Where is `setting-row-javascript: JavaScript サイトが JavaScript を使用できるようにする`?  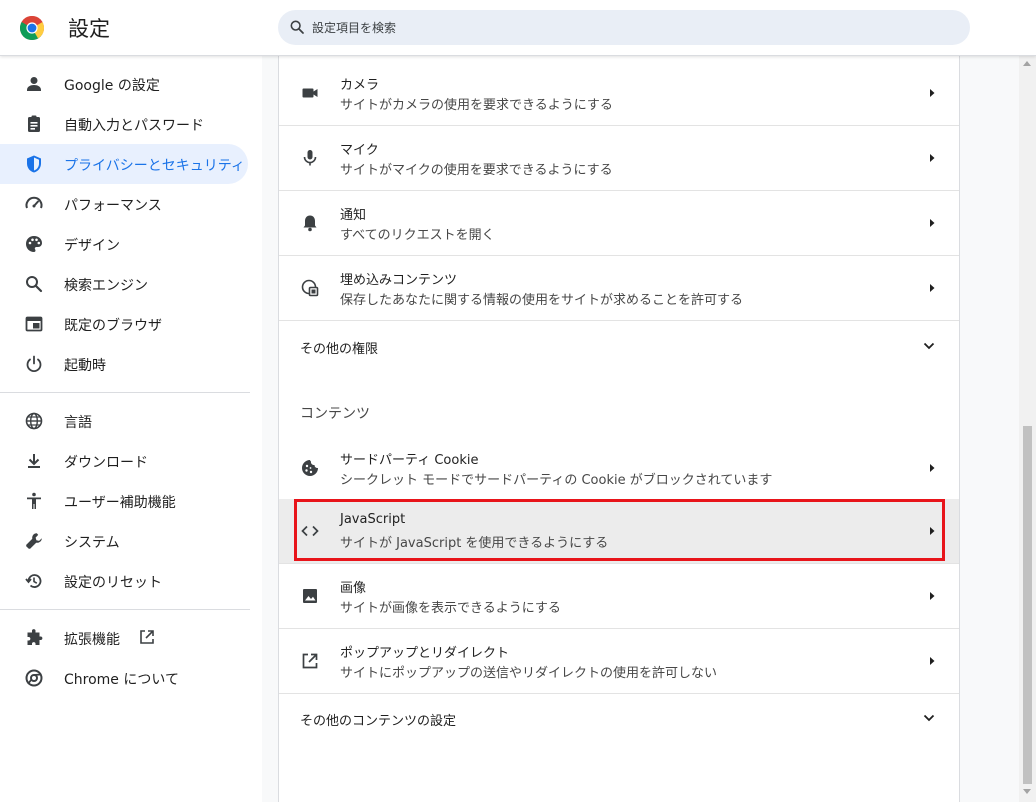
setting-row-javascript: JavaScript サイトが JavaScript を使用できるようにする is located at coordinates (619, 531).